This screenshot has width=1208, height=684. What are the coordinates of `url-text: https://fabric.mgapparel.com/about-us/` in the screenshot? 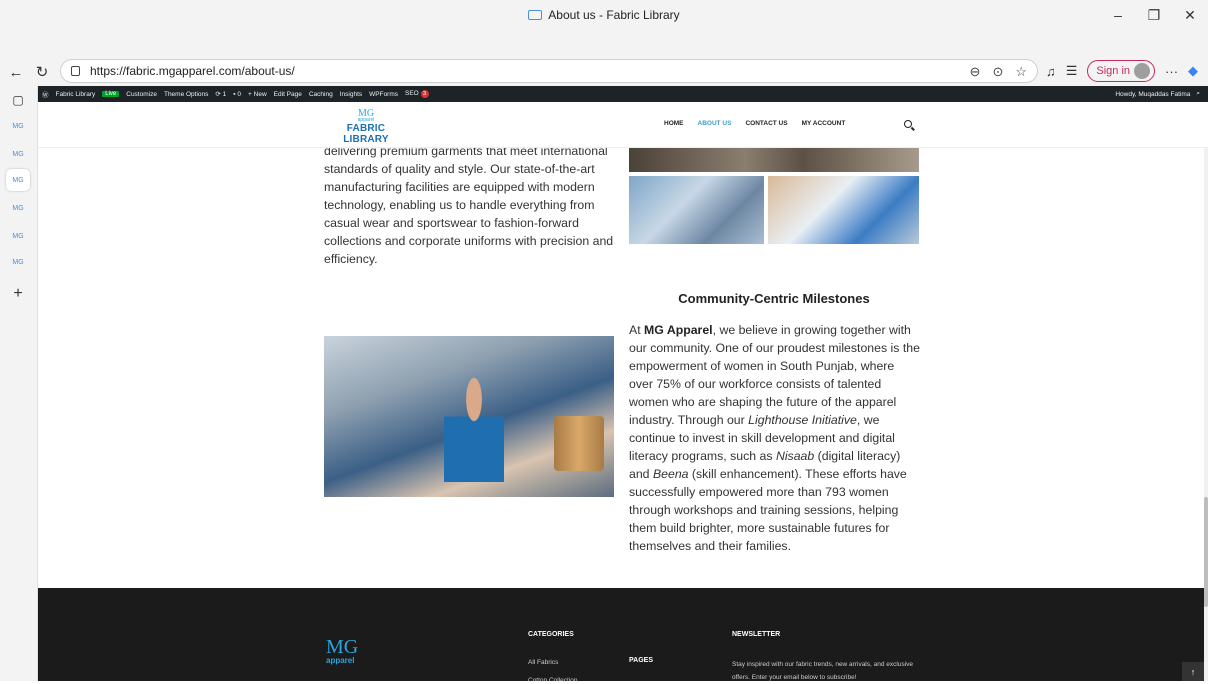 It's located at (192, 71).